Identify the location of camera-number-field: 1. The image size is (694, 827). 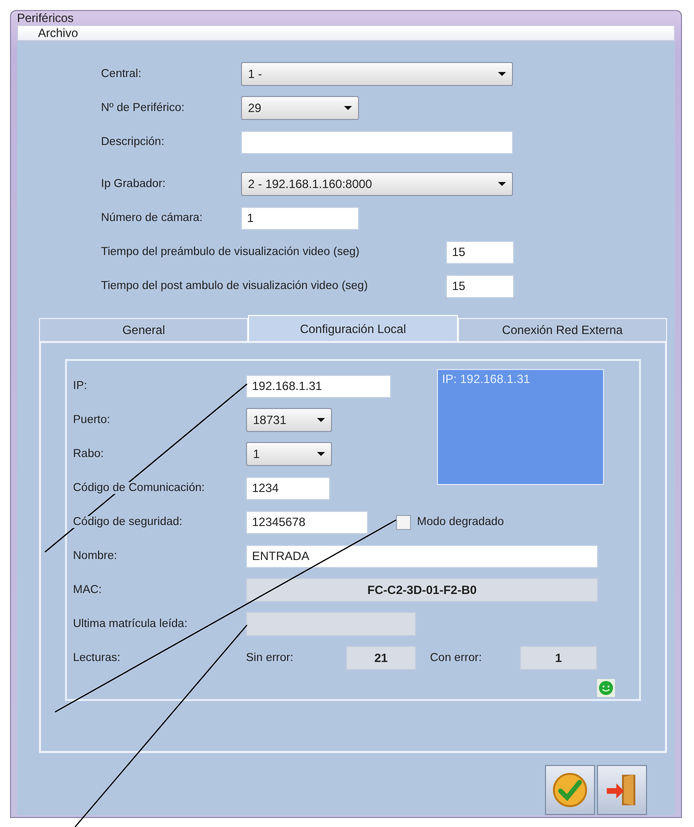
(300, 218).